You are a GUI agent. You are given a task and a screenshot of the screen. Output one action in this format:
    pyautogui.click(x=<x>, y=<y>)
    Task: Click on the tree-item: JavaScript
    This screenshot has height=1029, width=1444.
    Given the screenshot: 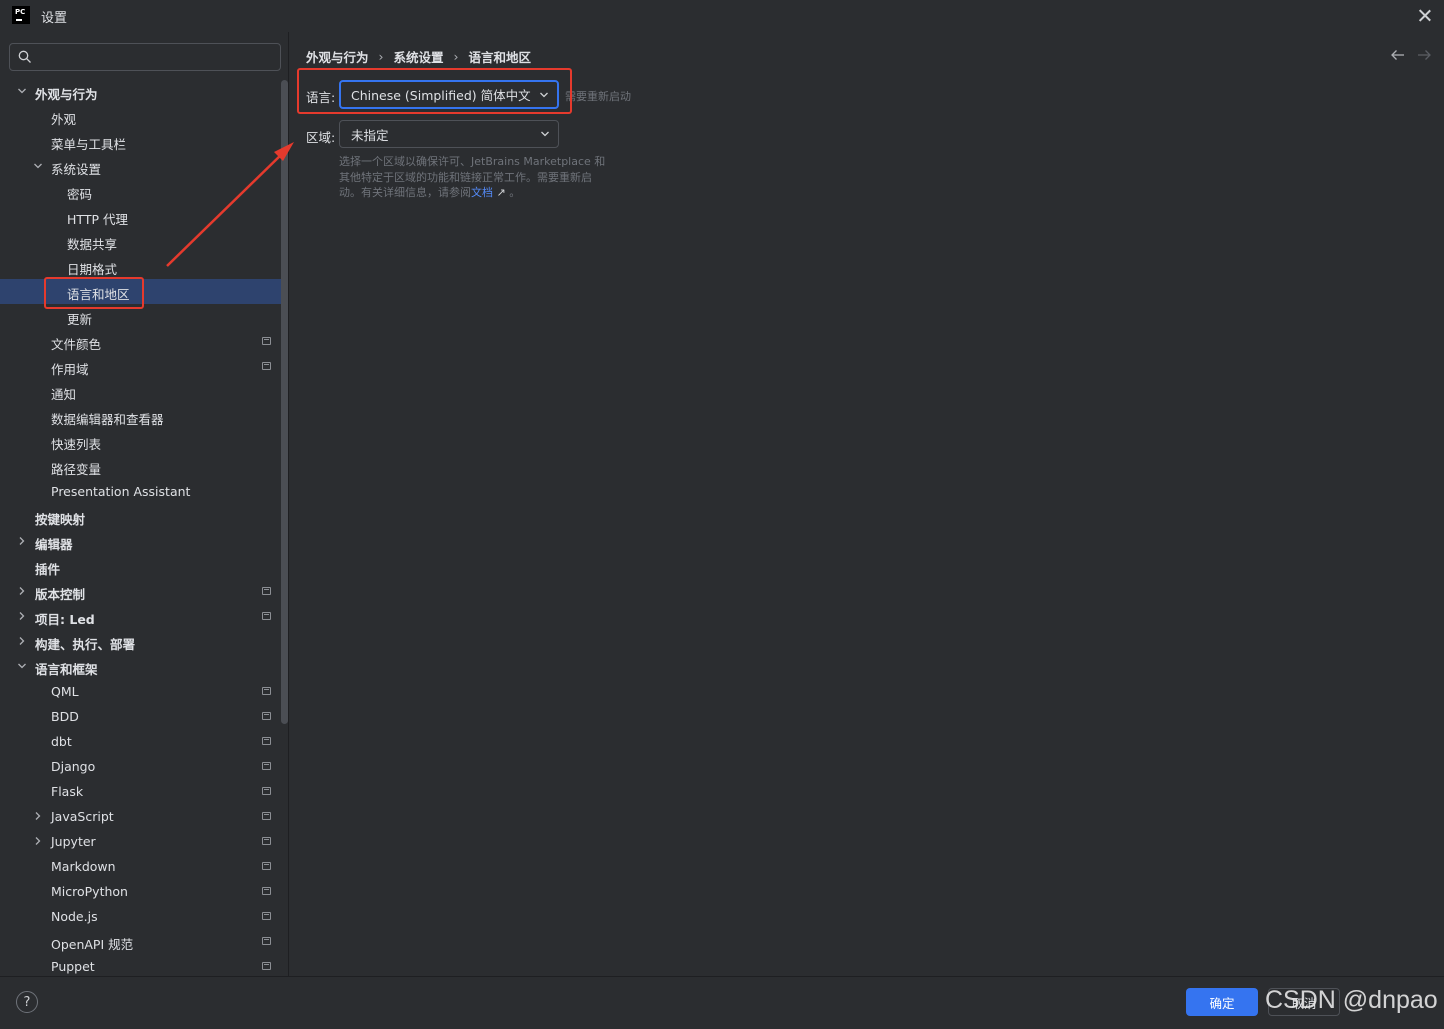 What is the action you would take?
    pyautogui.click(x=144, y=816)
    